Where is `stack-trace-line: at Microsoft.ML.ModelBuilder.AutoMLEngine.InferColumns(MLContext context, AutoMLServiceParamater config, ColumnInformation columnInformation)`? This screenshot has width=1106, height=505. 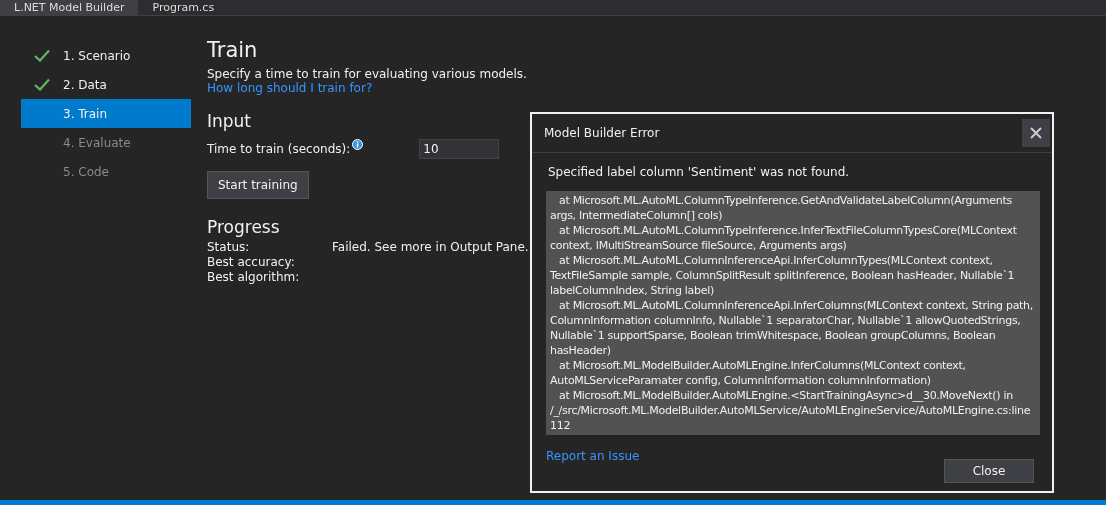
stack-trace-line: at Microsoft.ML.ModelBuilder.AutoMLEngine.InferColumns(MLContext context, AutoMLServiceParamater config, ColumnInformation columnInformation) is located at coordinates (758, 373).